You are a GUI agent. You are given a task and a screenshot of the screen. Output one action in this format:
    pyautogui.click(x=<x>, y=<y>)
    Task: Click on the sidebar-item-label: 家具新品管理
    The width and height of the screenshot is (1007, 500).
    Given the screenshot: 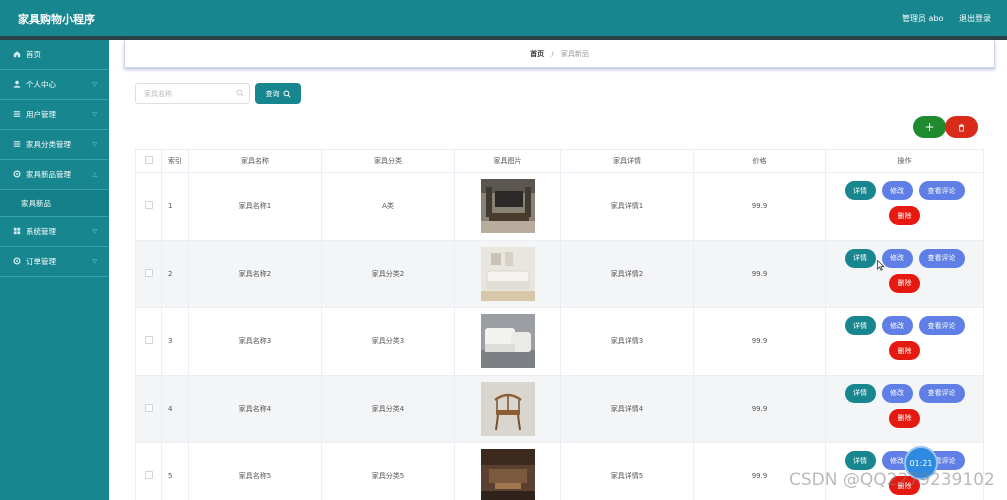 What is the action you would take?
    pyautogui.click(x=48, y=174)
    